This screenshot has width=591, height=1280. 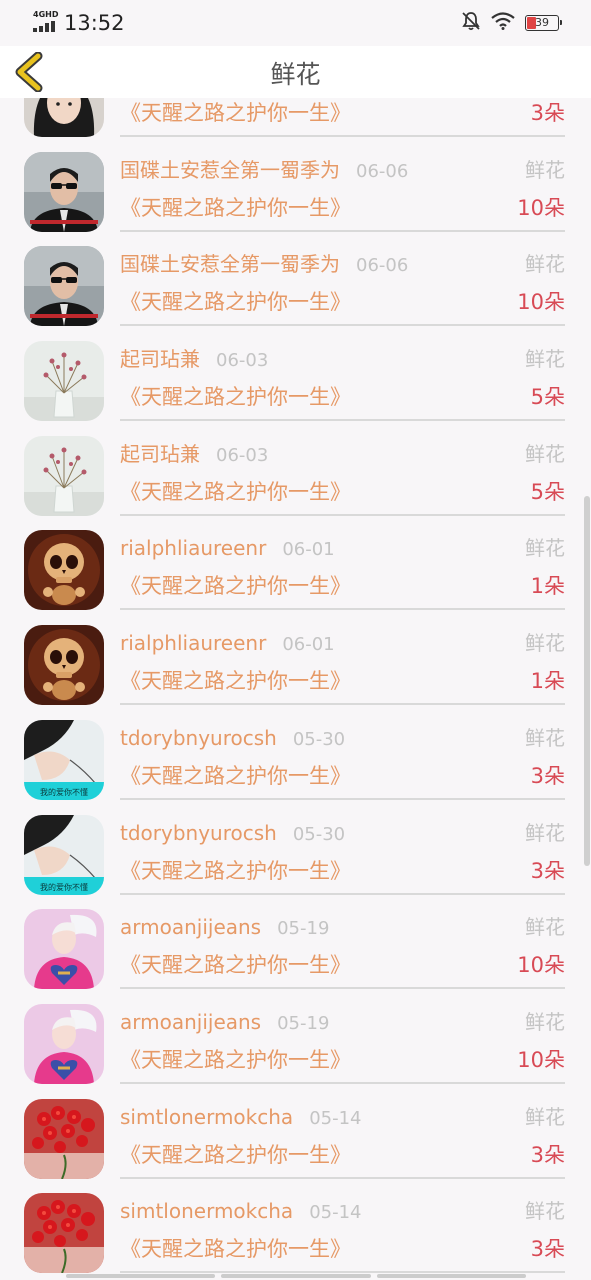 What do you see at coordinates (342, 1272) in the screenshot?
I see `divider` at bounding box center [342, 1272].